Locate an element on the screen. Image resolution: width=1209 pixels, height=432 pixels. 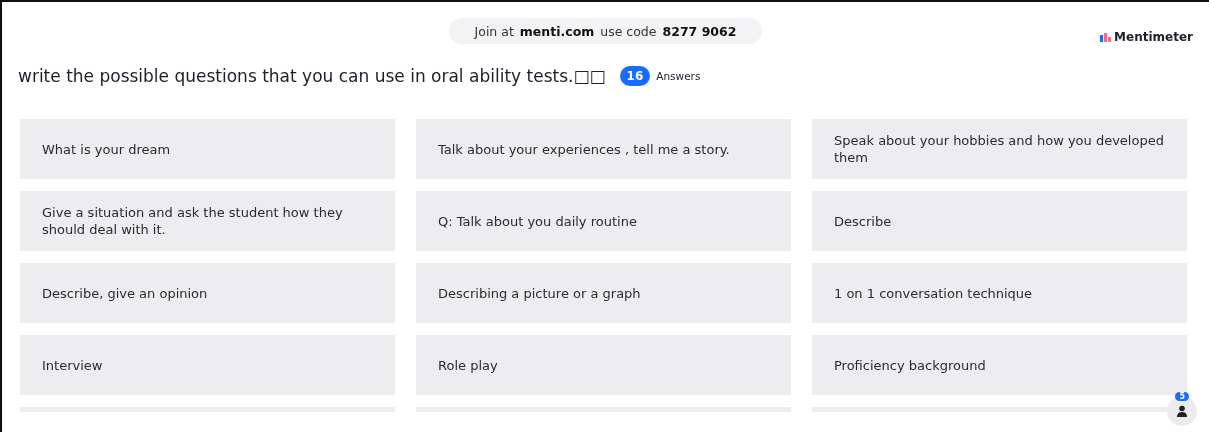
join-text: Join at is located at coordinates (494, 31).